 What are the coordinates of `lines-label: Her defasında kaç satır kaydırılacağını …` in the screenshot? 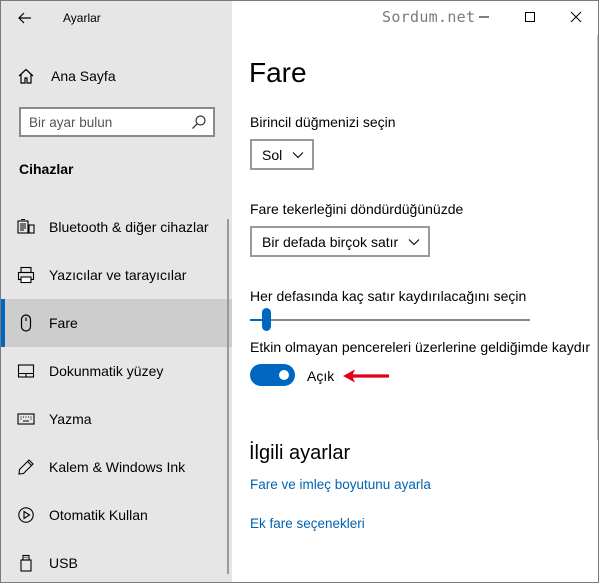 It's located at (388, 296).